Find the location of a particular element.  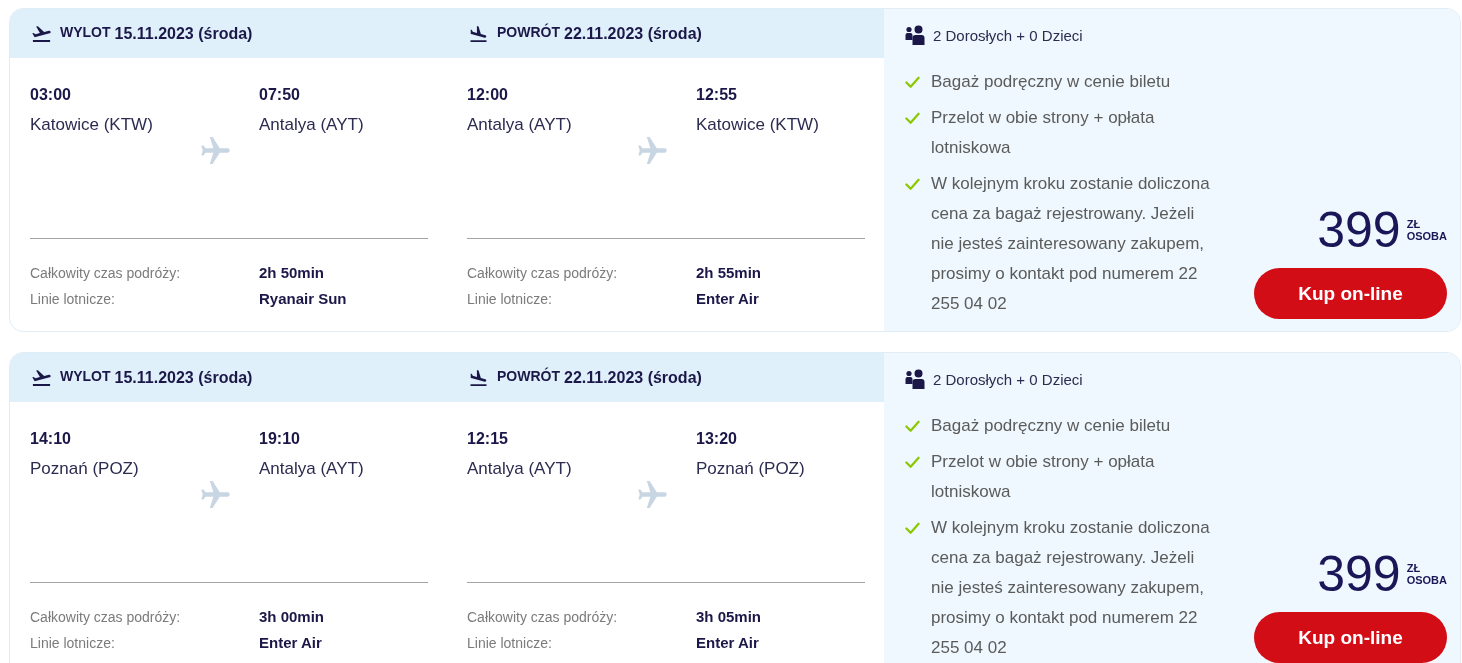

arrival-time: 19:10 is located at coordinates (280, 439).